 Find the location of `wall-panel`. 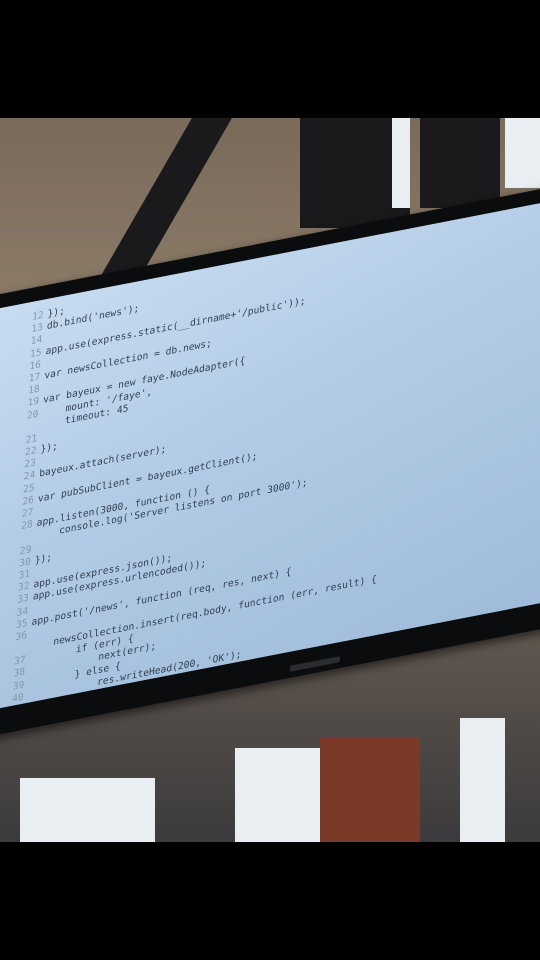

wall-panel is located at coordinates (370, 790).